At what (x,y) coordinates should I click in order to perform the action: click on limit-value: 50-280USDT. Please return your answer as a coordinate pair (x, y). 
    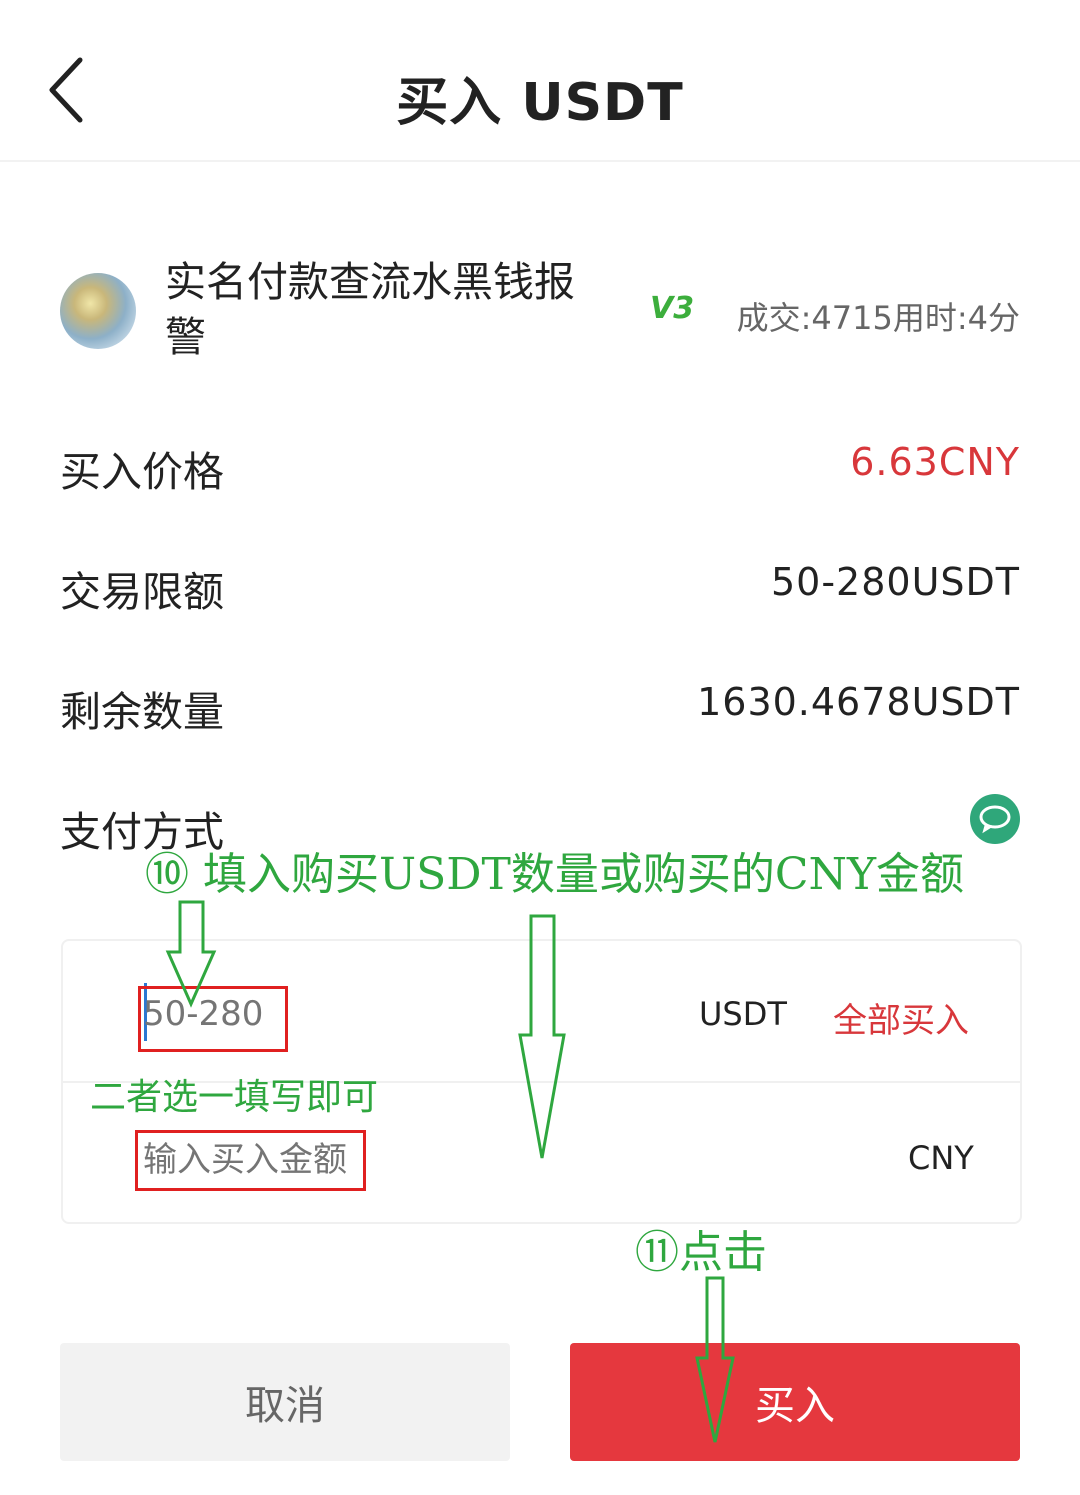
    Looking at the image, I should click on (895, 582).